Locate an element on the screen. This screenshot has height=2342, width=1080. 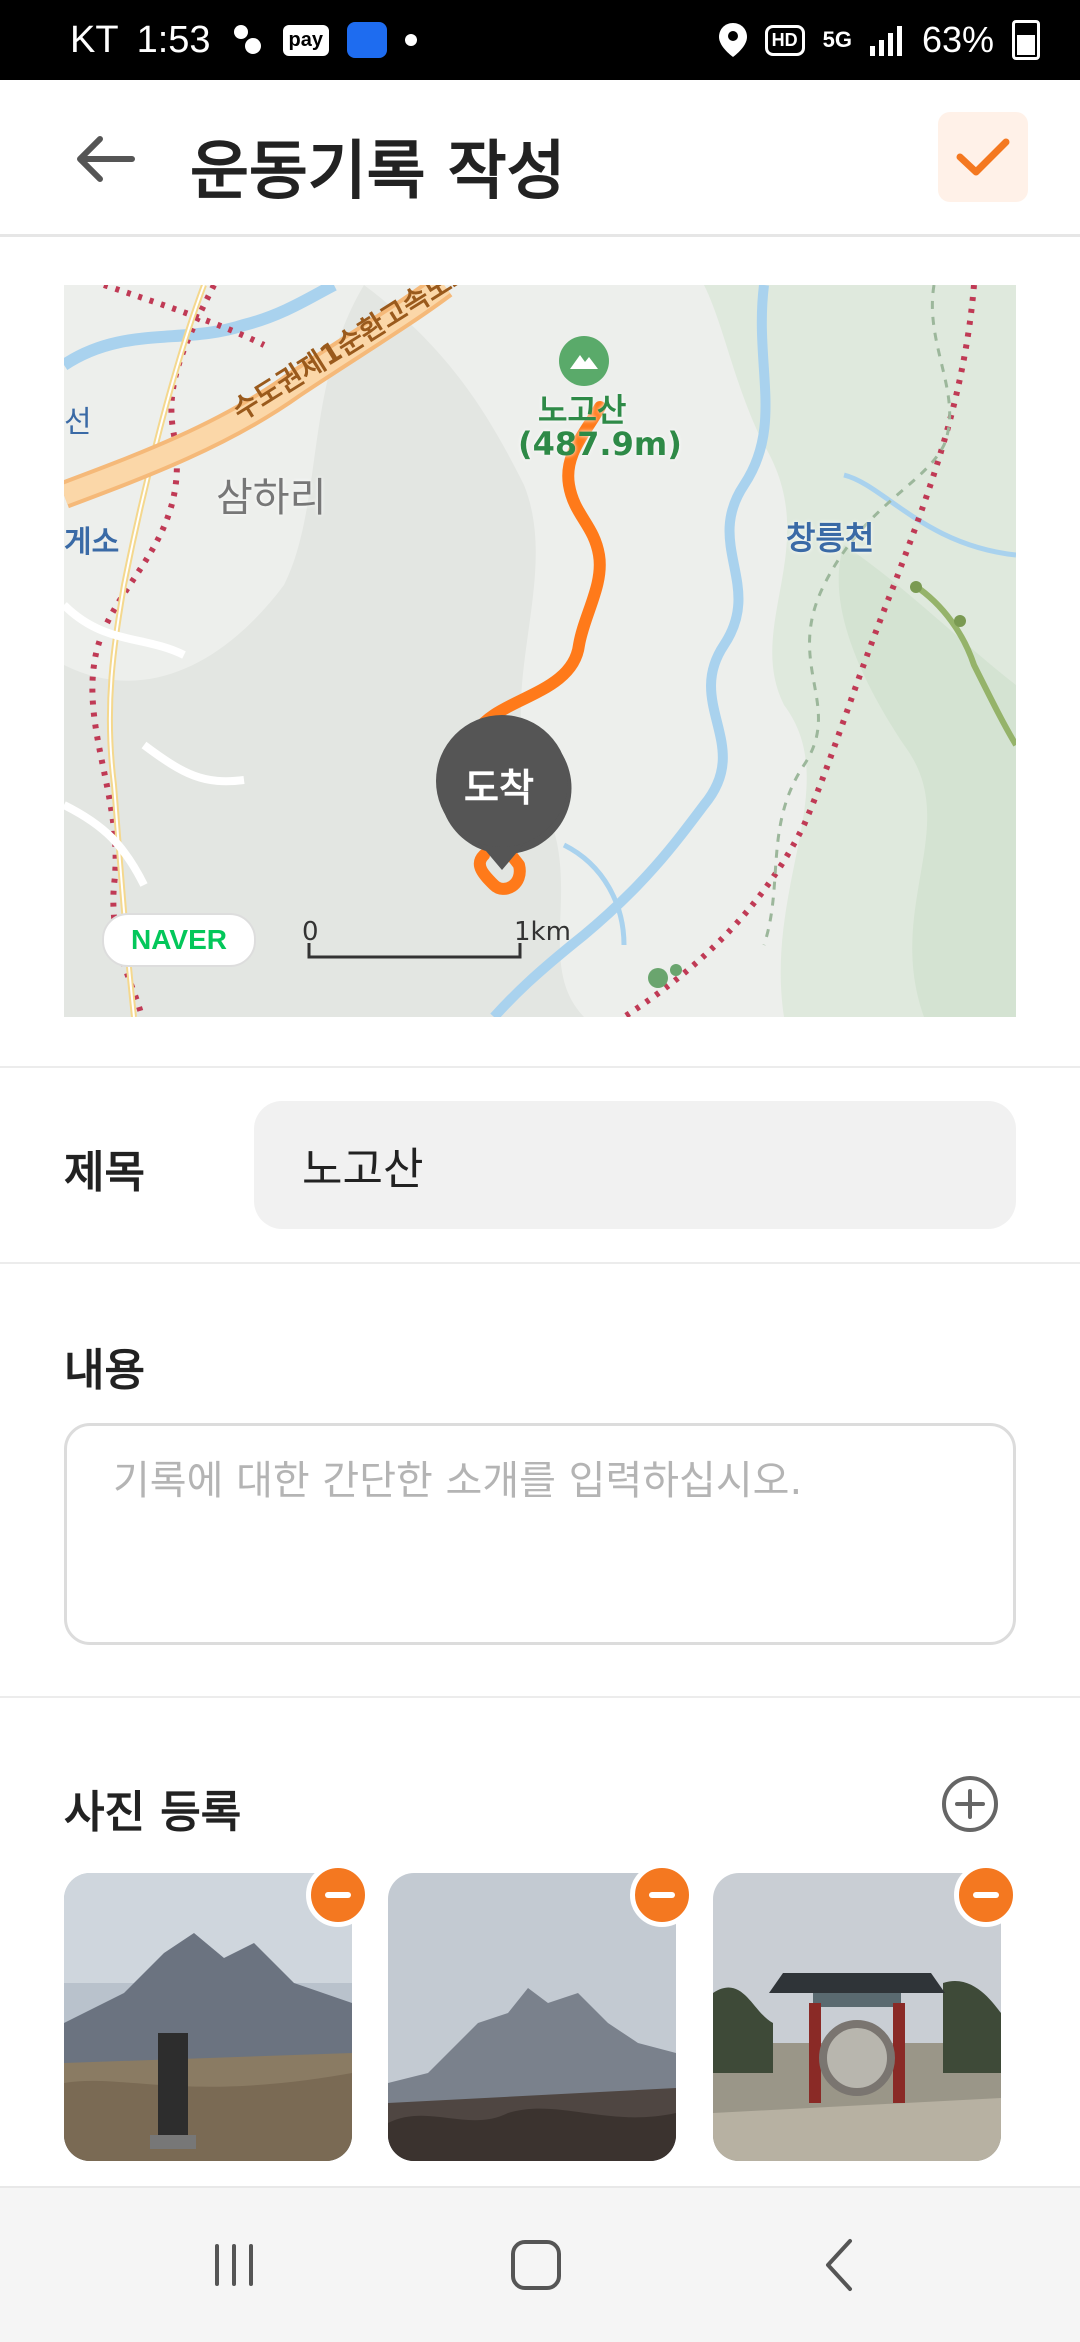
back-button is located at coordinates (105, 159).